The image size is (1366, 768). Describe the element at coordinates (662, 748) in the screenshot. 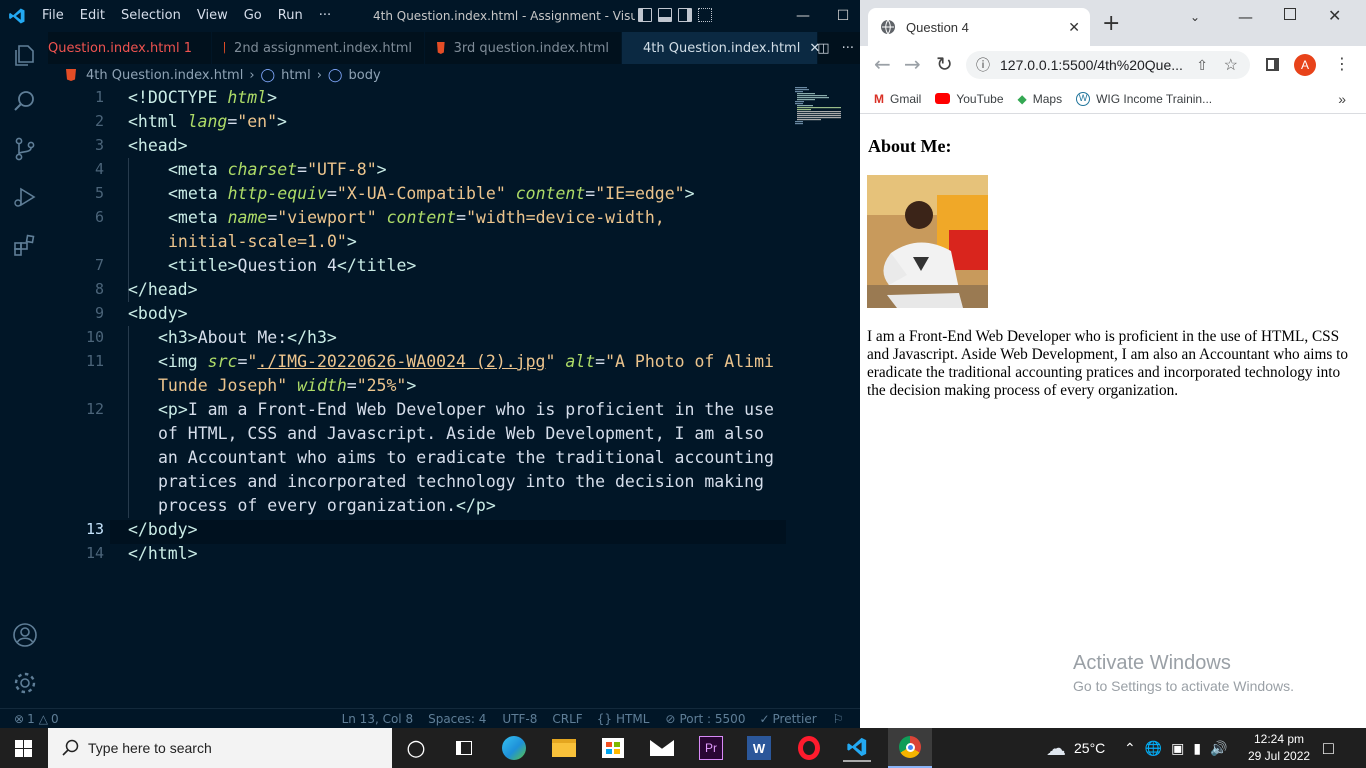

I see `mail-icon` at that location.